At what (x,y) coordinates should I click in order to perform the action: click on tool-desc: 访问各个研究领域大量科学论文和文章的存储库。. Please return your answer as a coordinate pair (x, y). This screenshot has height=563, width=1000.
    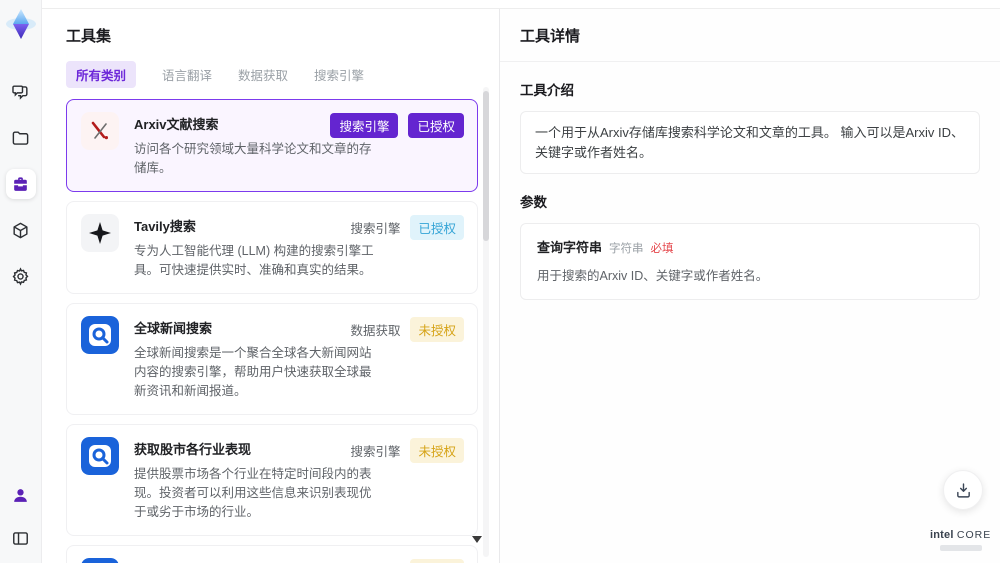
    Looking at the image, I should click on (253, 159).